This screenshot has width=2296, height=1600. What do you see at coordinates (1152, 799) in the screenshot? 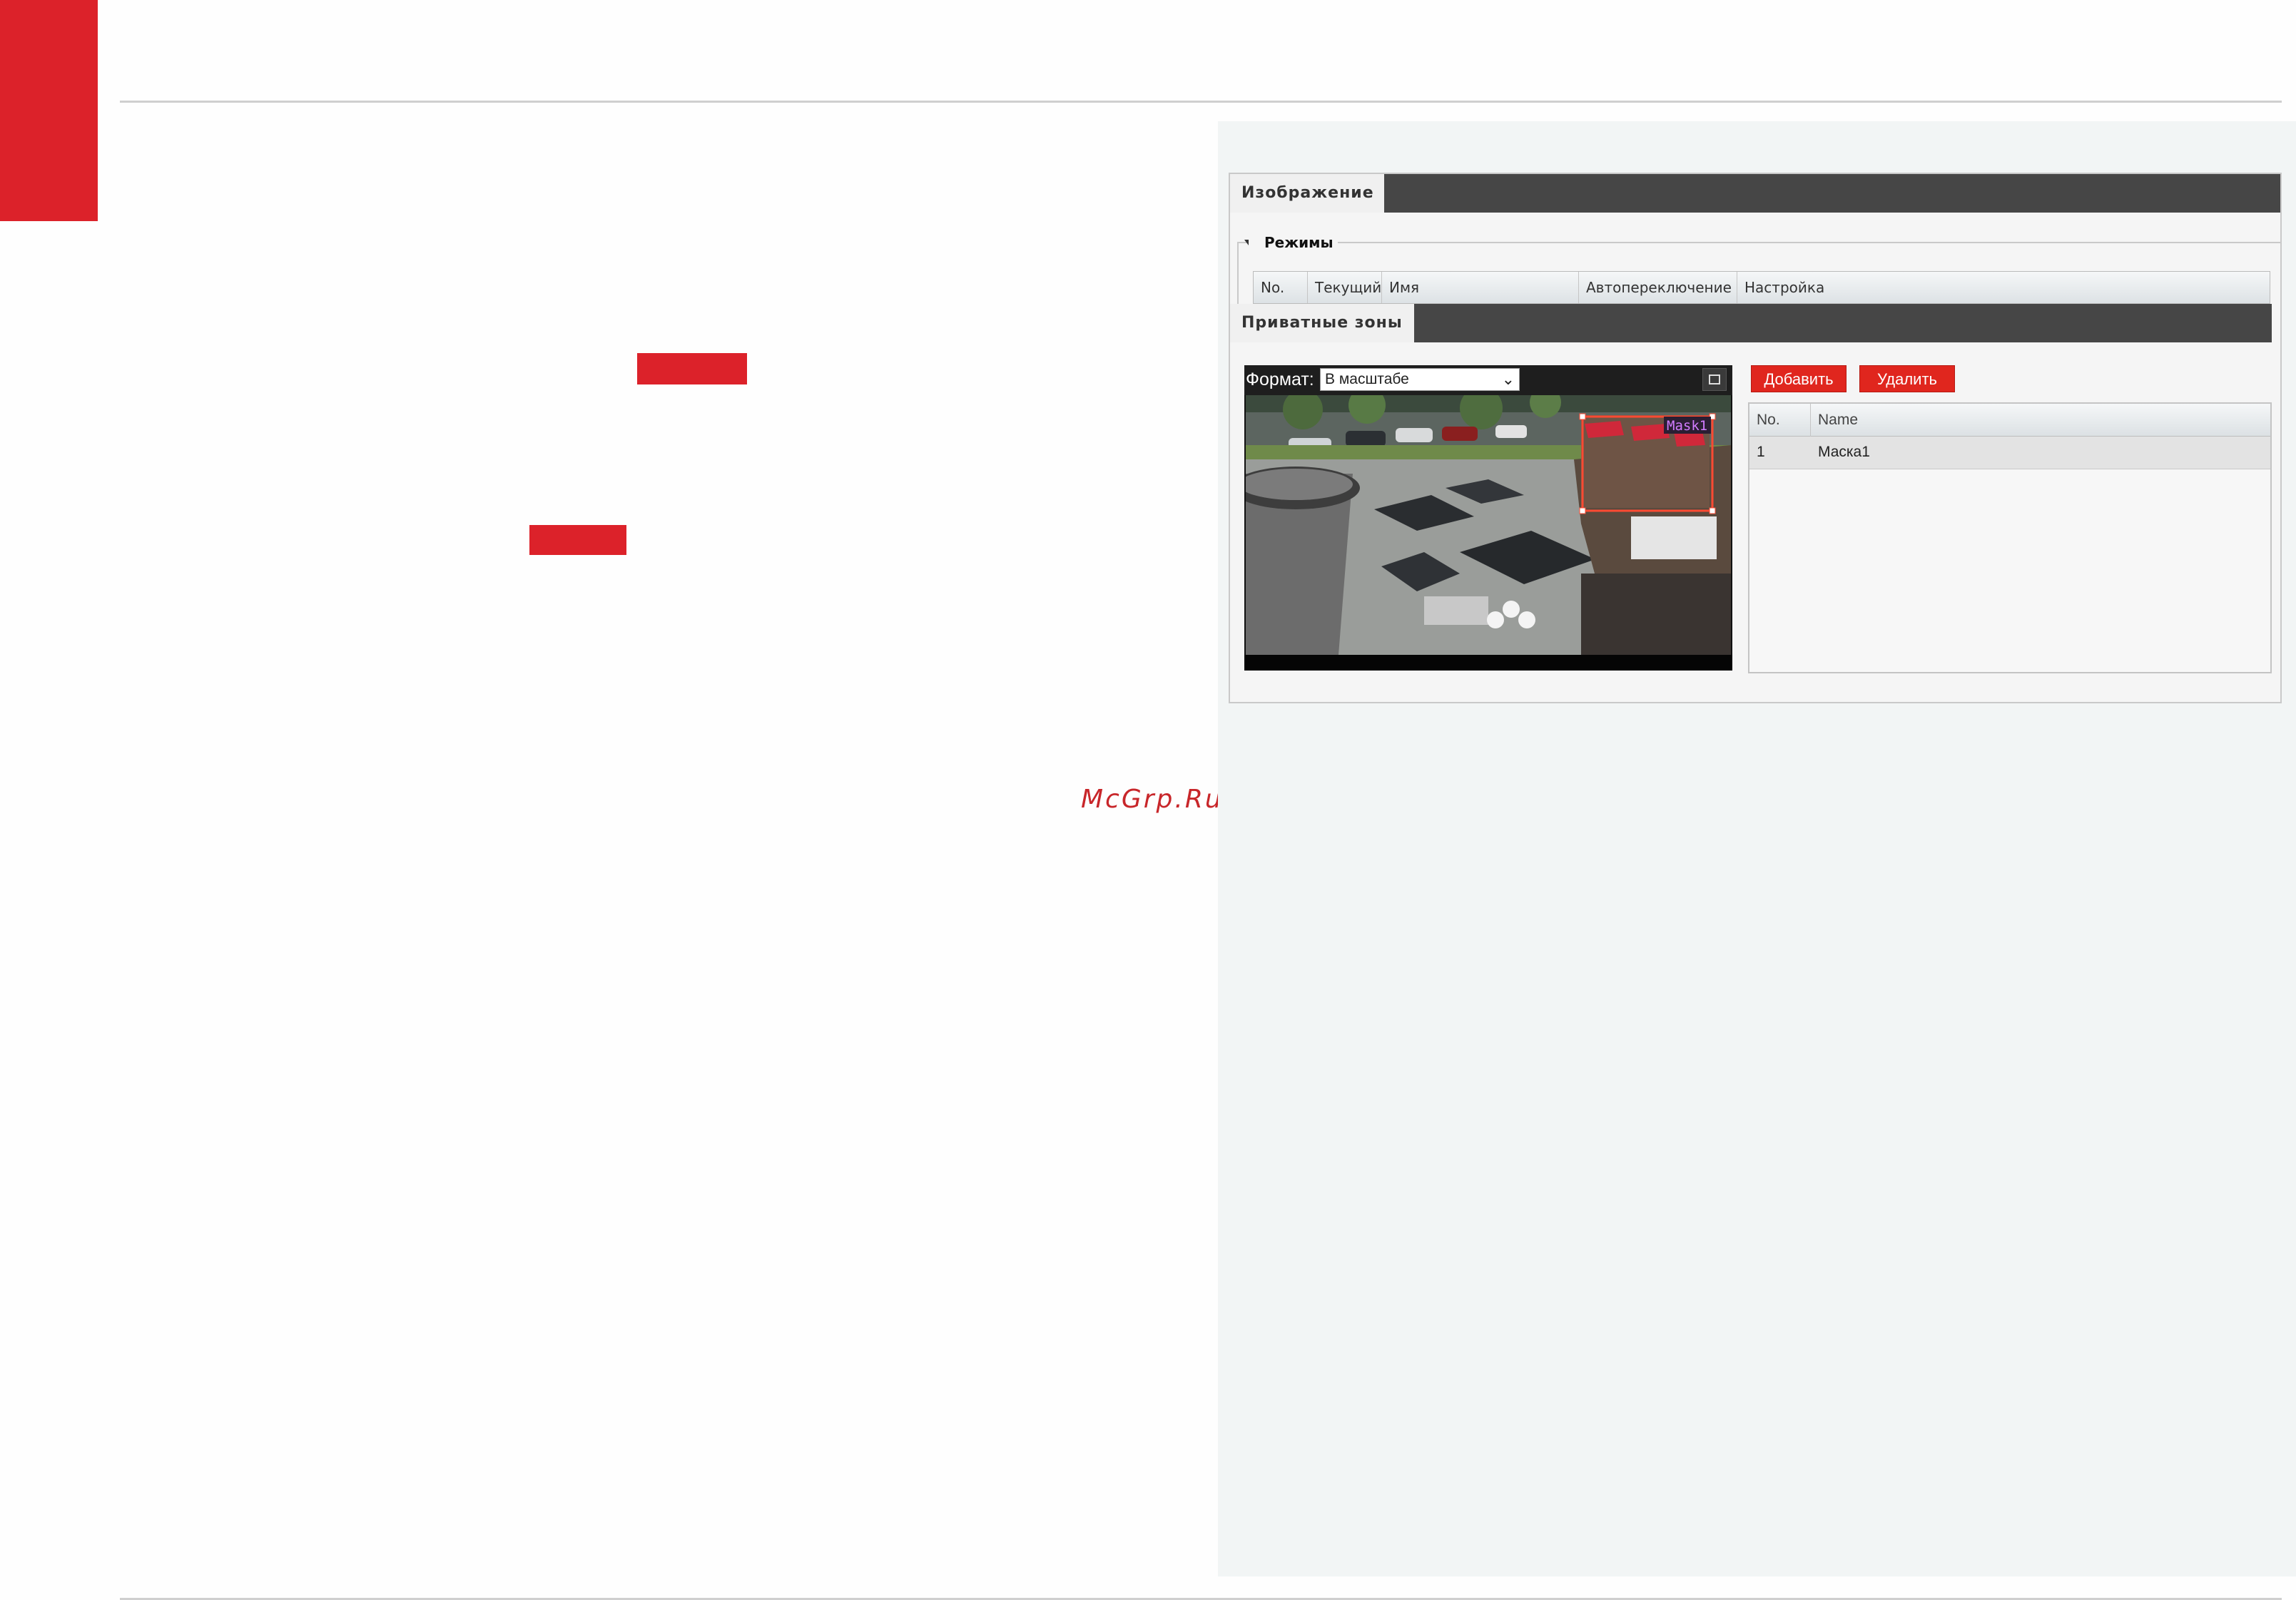
I see `watermark: McGrp.Ru` at bounding box center [1152, 799].